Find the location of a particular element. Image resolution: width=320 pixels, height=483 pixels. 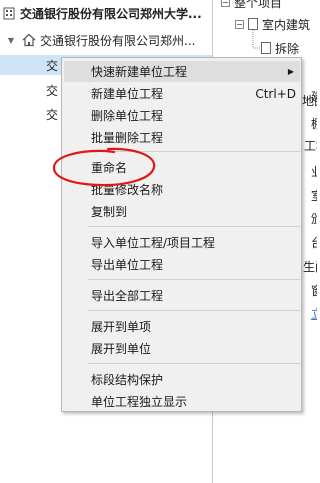

demolition-node: 拆除 is located at coordinates (280, 48).